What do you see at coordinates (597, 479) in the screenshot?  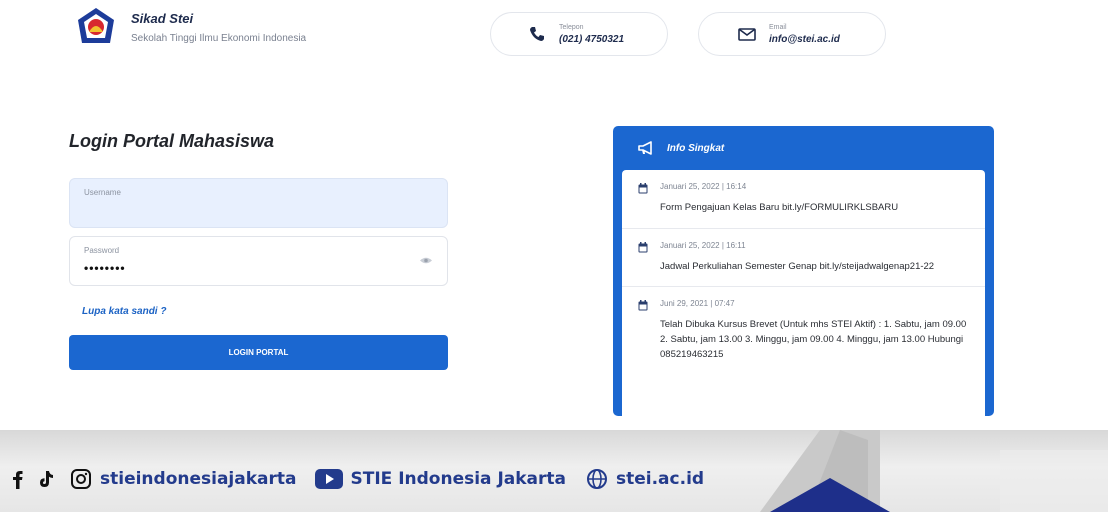 I see `globe-icon` at bounding box center [597, 479].